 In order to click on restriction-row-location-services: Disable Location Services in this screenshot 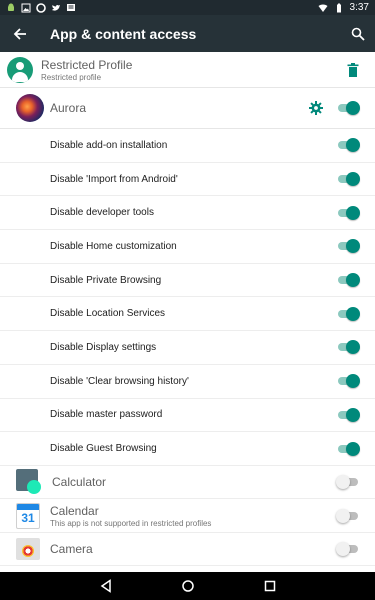, I will do `click(187, 314)`.